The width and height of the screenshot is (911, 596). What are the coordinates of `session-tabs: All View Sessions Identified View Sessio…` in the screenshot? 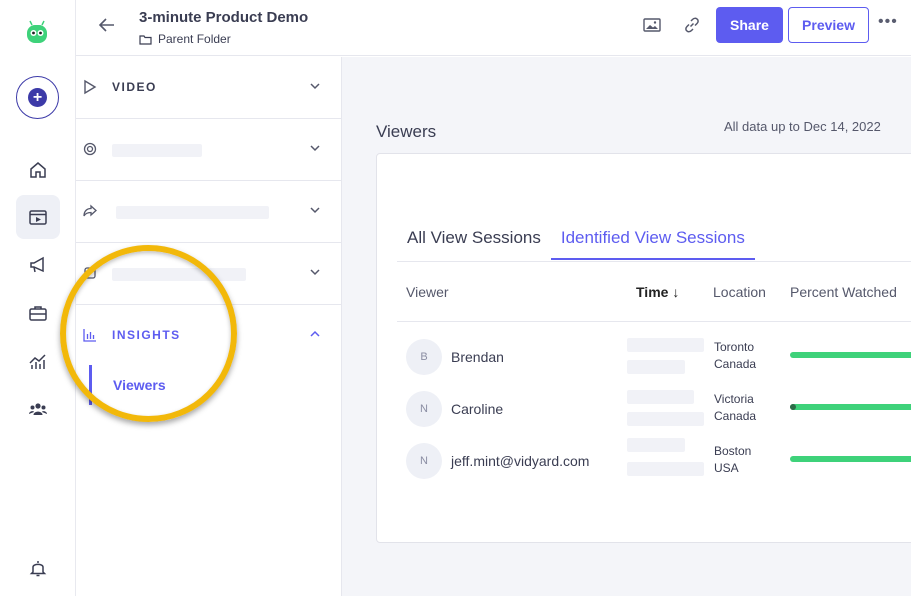 It's located at (576, 244).